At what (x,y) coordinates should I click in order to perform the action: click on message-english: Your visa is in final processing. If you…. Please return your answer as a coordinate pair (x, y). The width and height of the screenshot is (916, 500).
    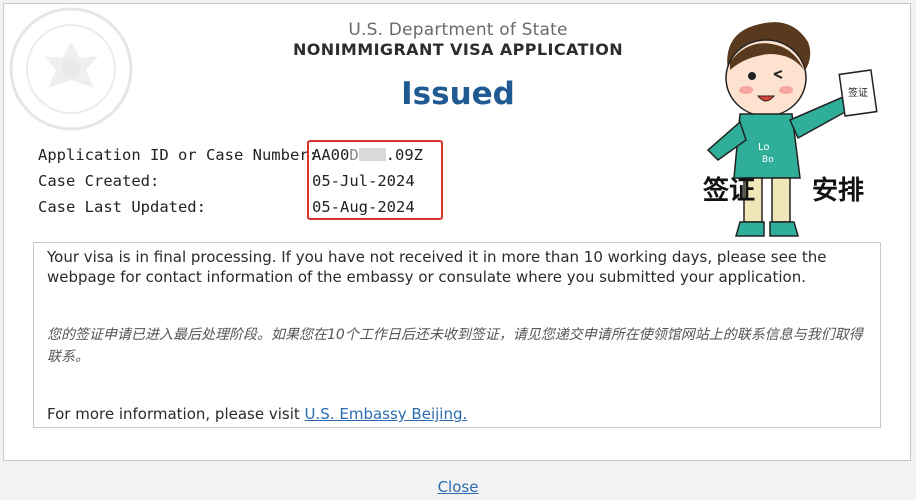
    Looking at the image, I should click on (437, 267).